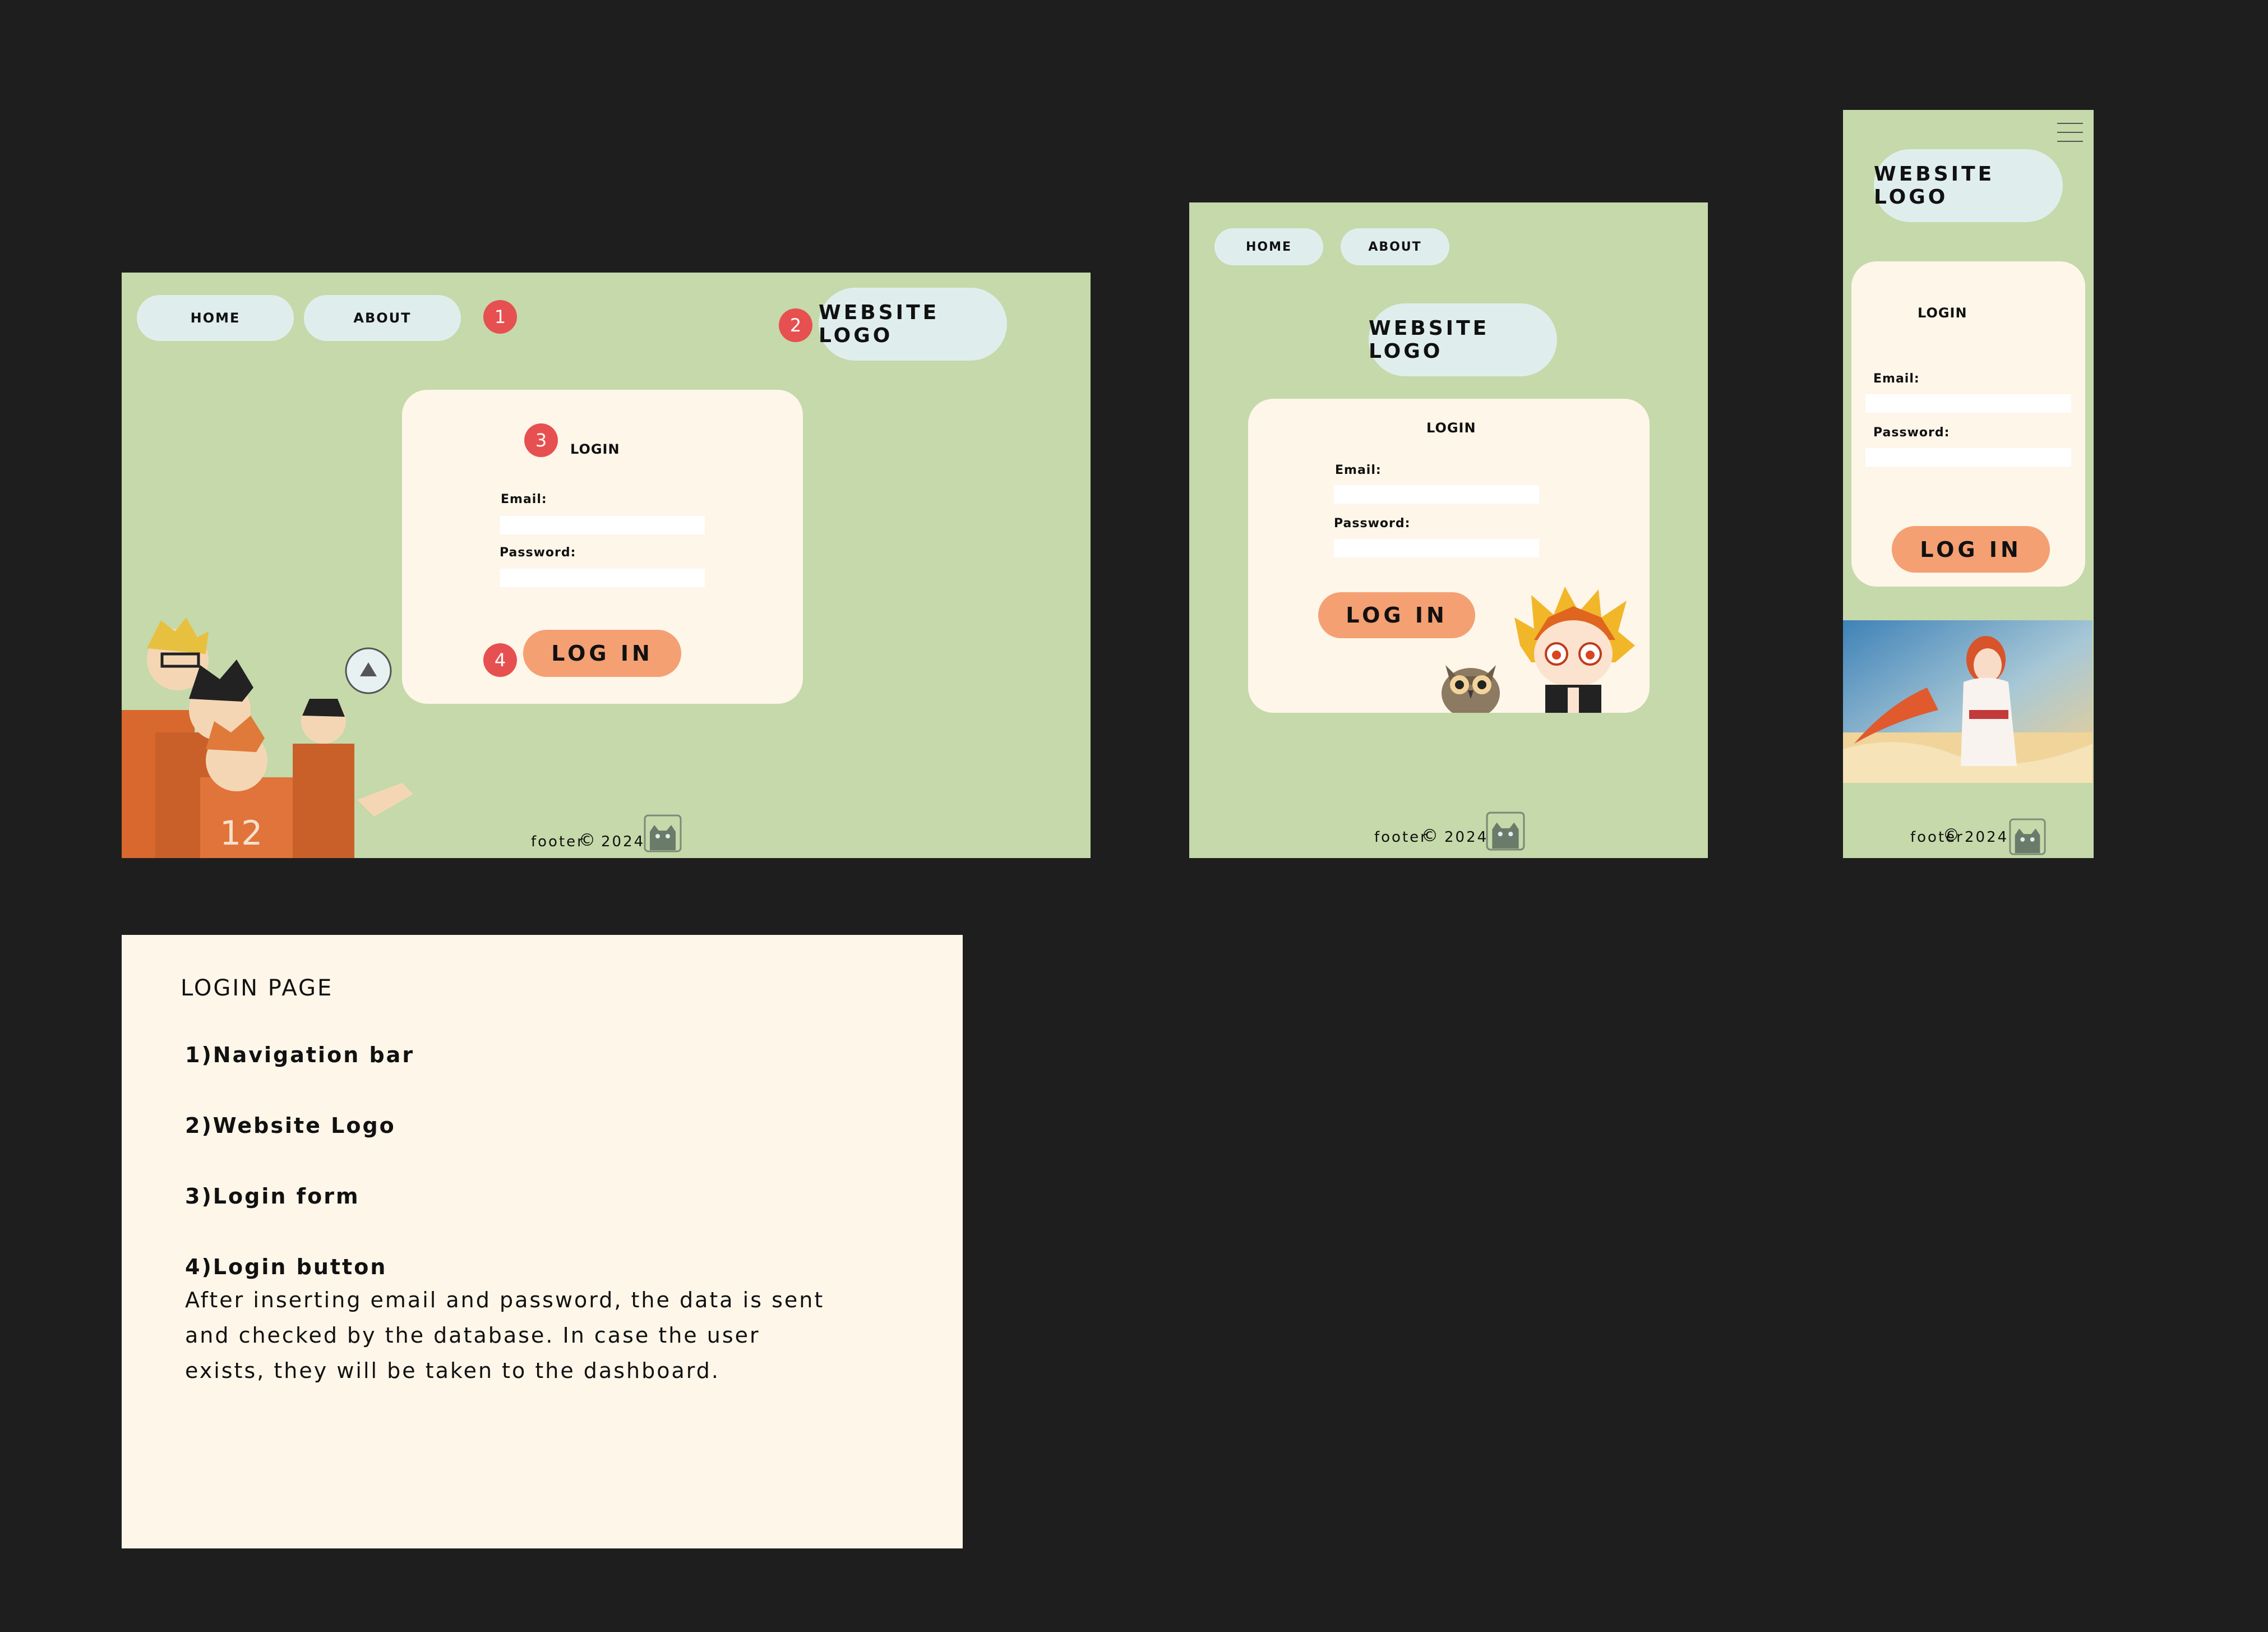  I want to click on svg-text: 12, so click(241, 833).